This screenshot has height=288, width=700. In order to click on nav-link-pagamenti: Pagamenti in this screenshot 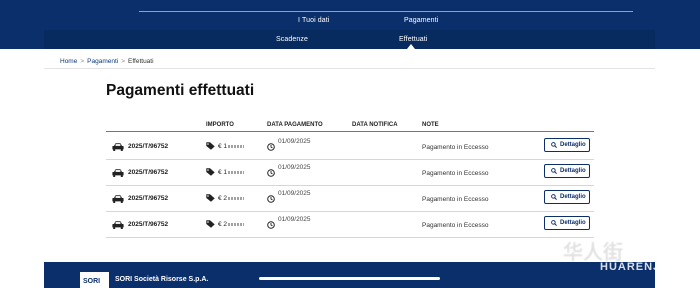, I will do `click(421, 20)`.